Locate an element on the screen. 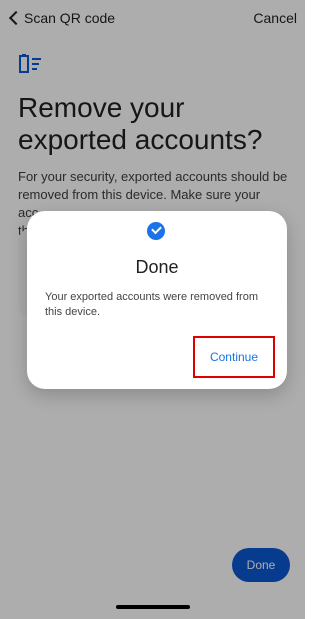 The image size is (320, 619). dialog-title: Done is located at coordinates (157, 267).